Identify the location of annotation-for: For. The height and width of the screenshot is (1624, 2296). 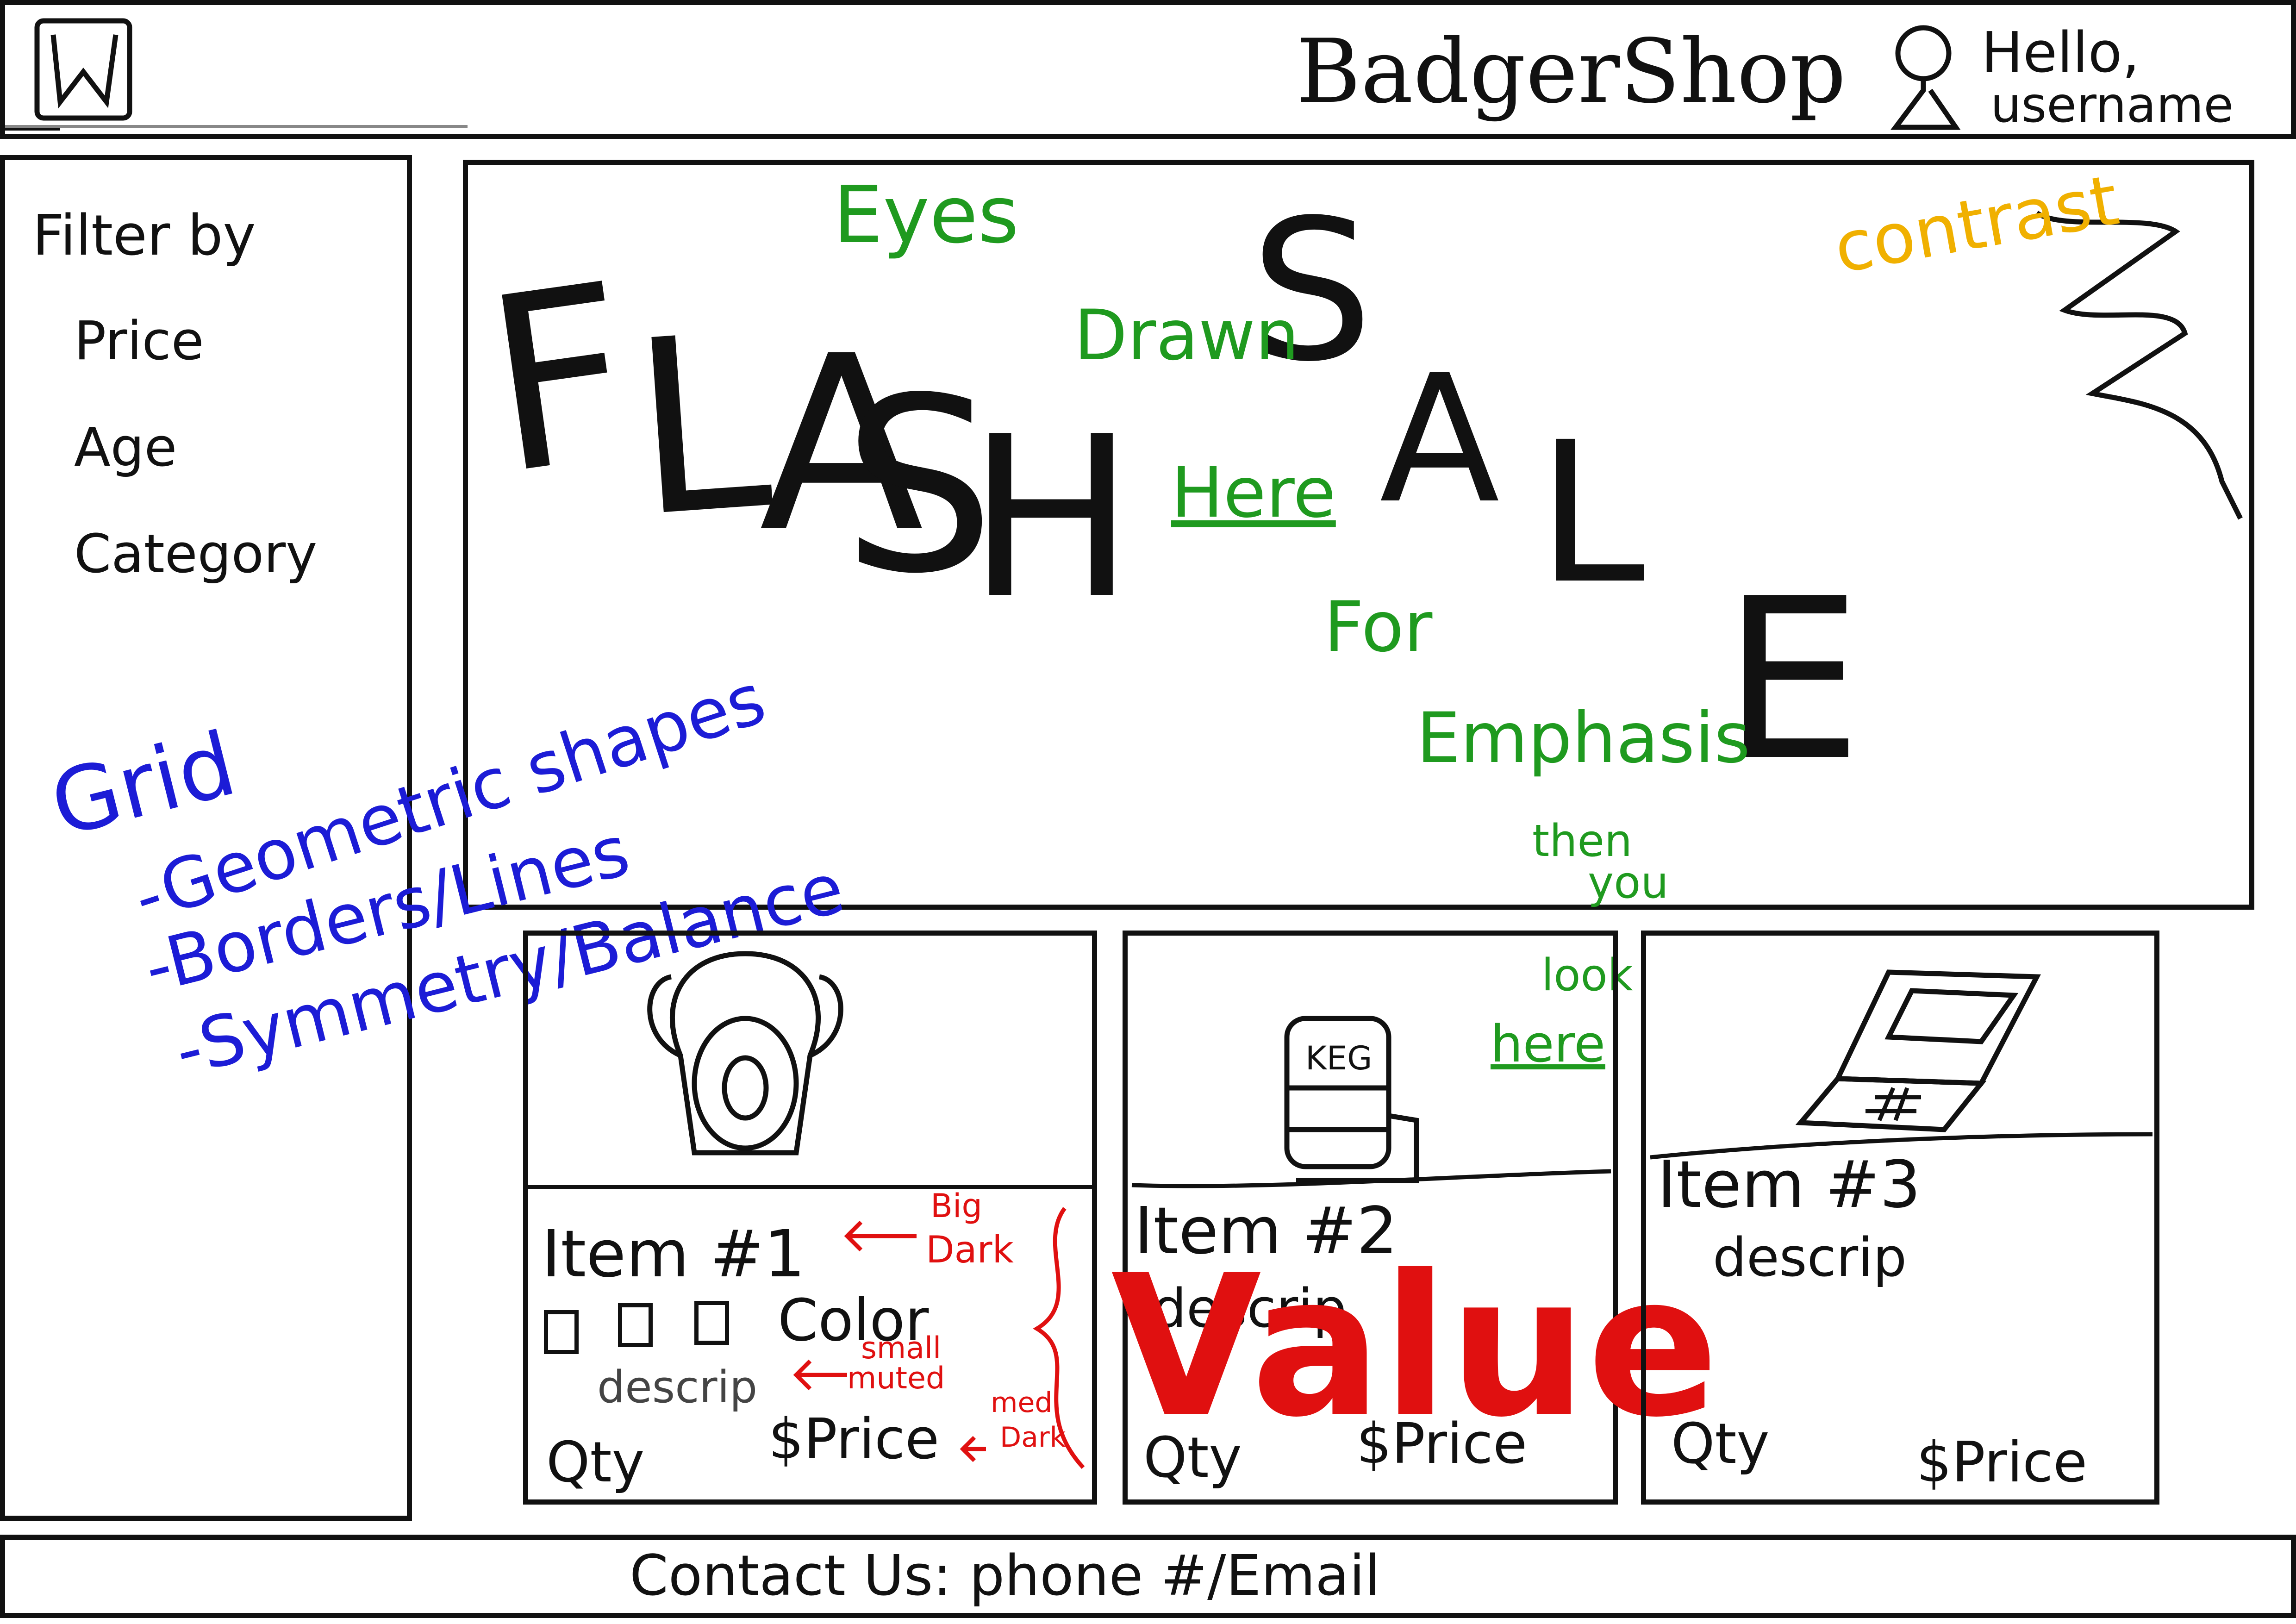
(1378, 627).